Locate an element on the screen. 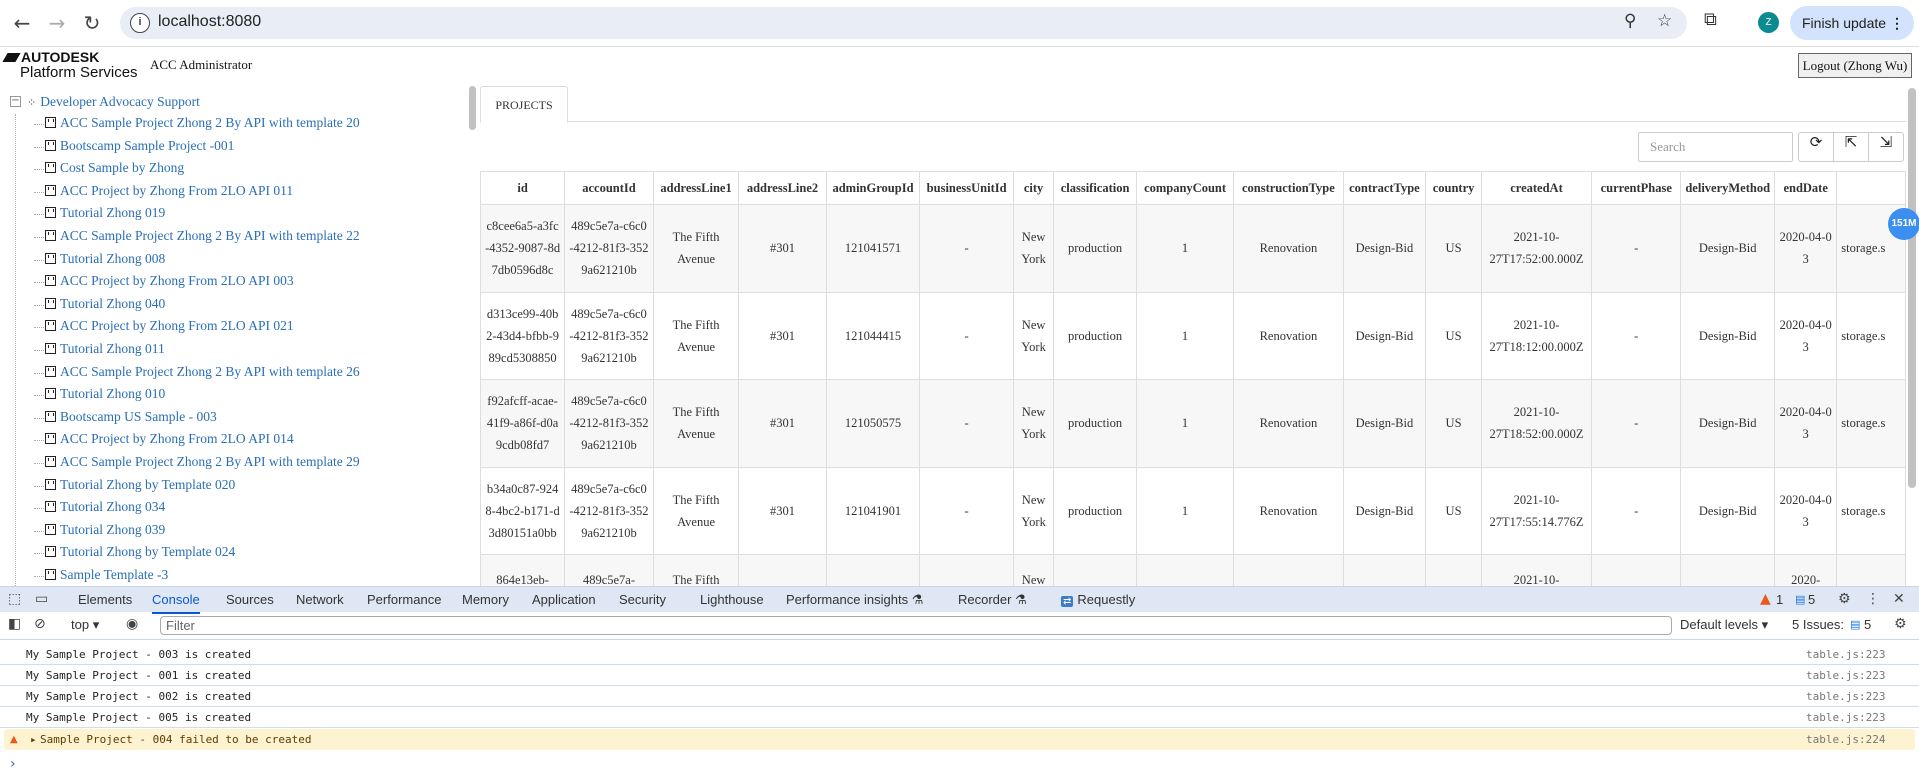  message-icon: ▤ is located at coordinates (1800, 599).